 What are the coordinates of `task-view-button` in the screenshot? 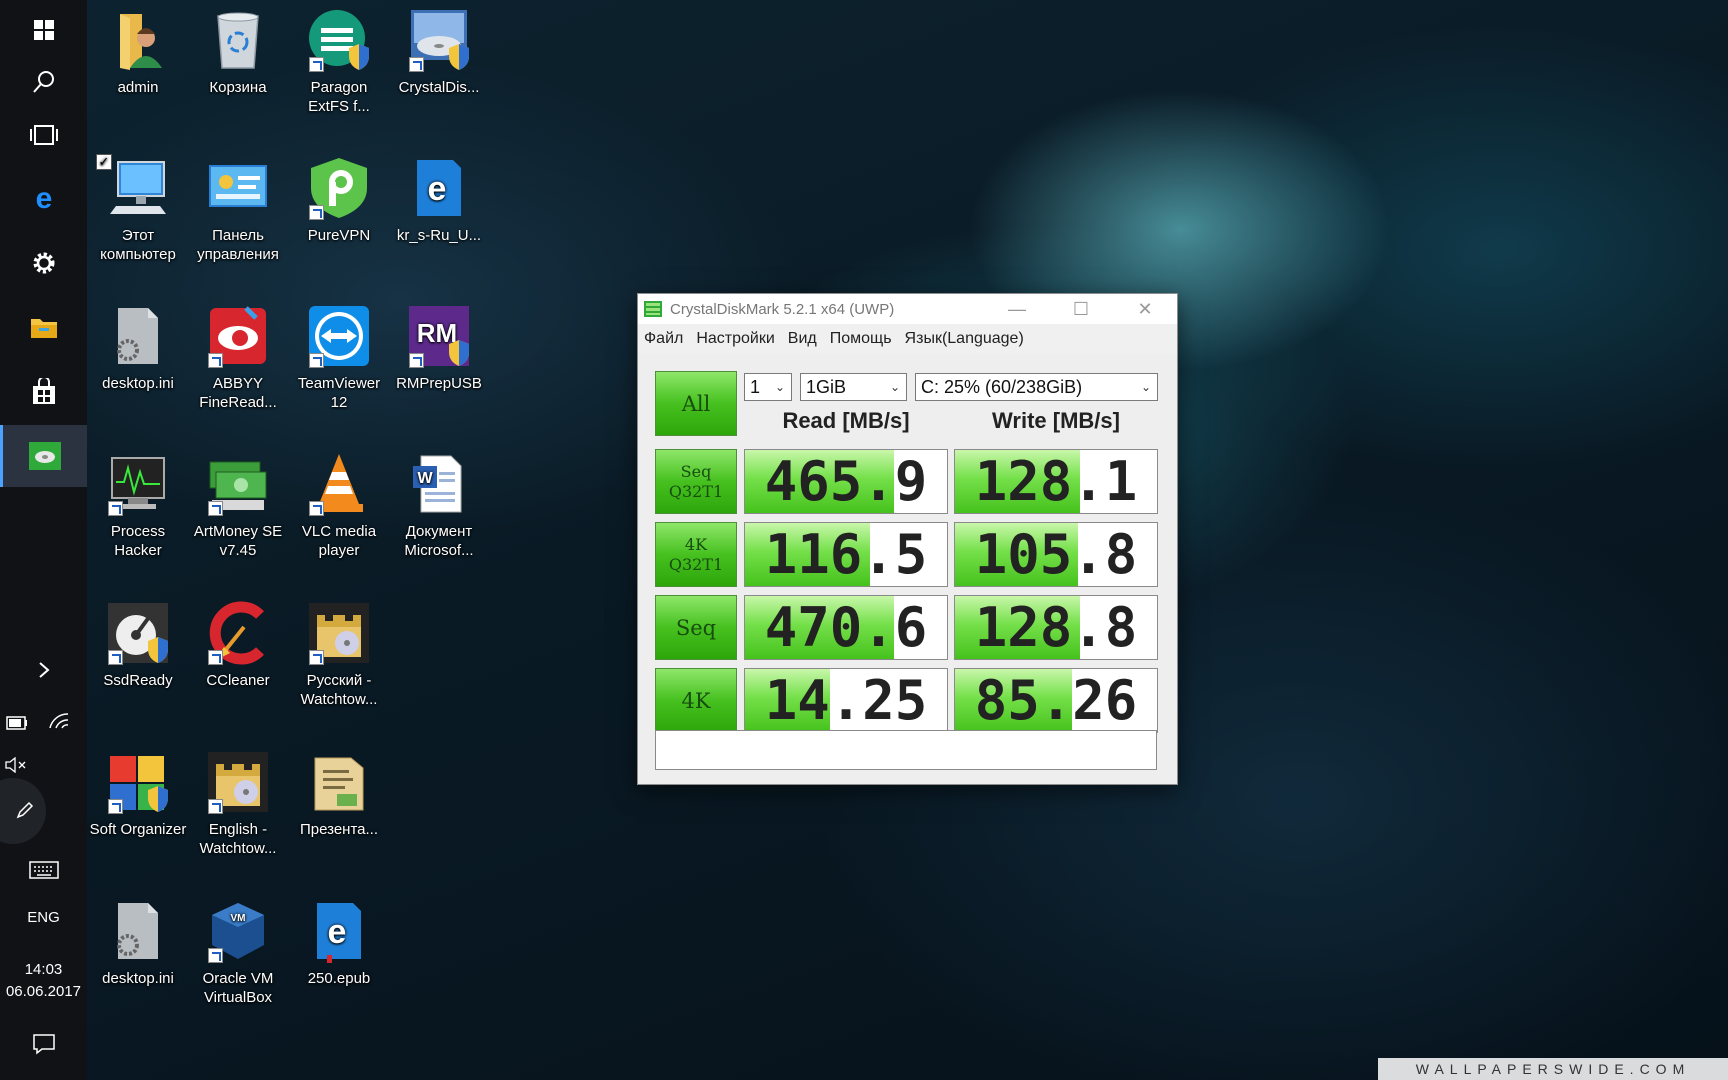 It's located at (43, 135).